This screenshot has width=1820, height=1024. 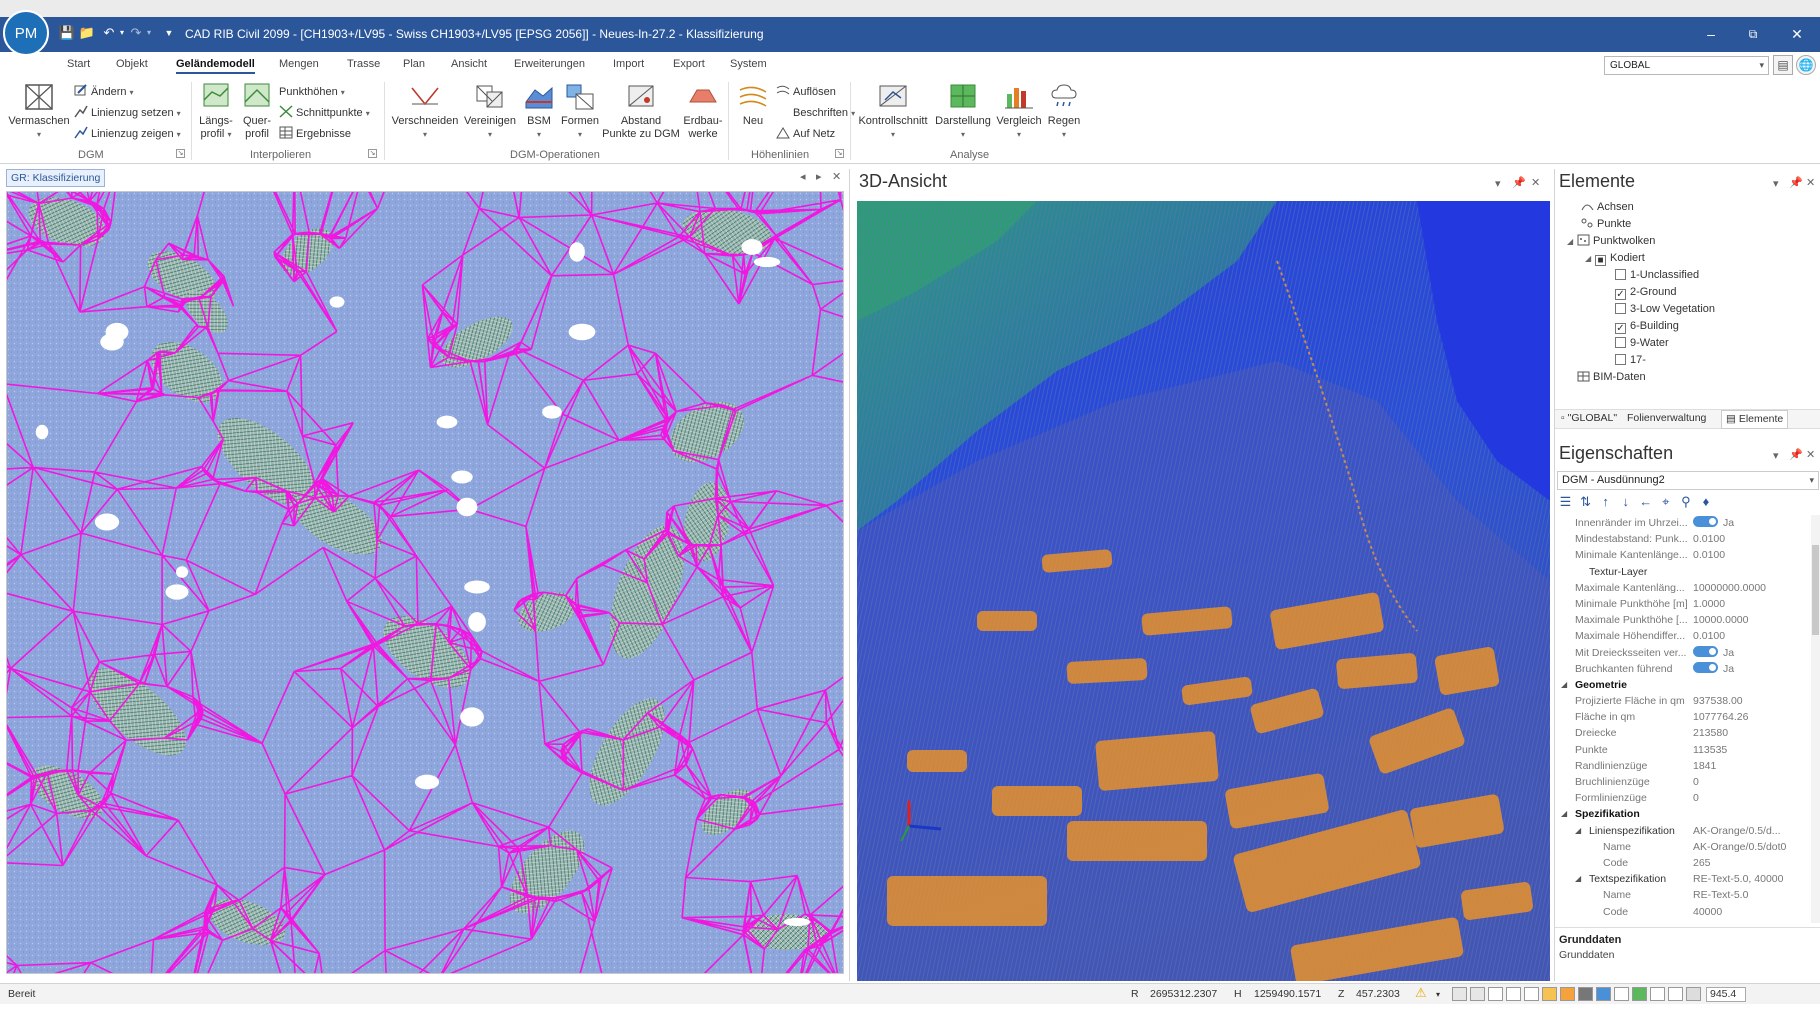 I want to click on property-value: 113535, so click(x=1710, y=750).